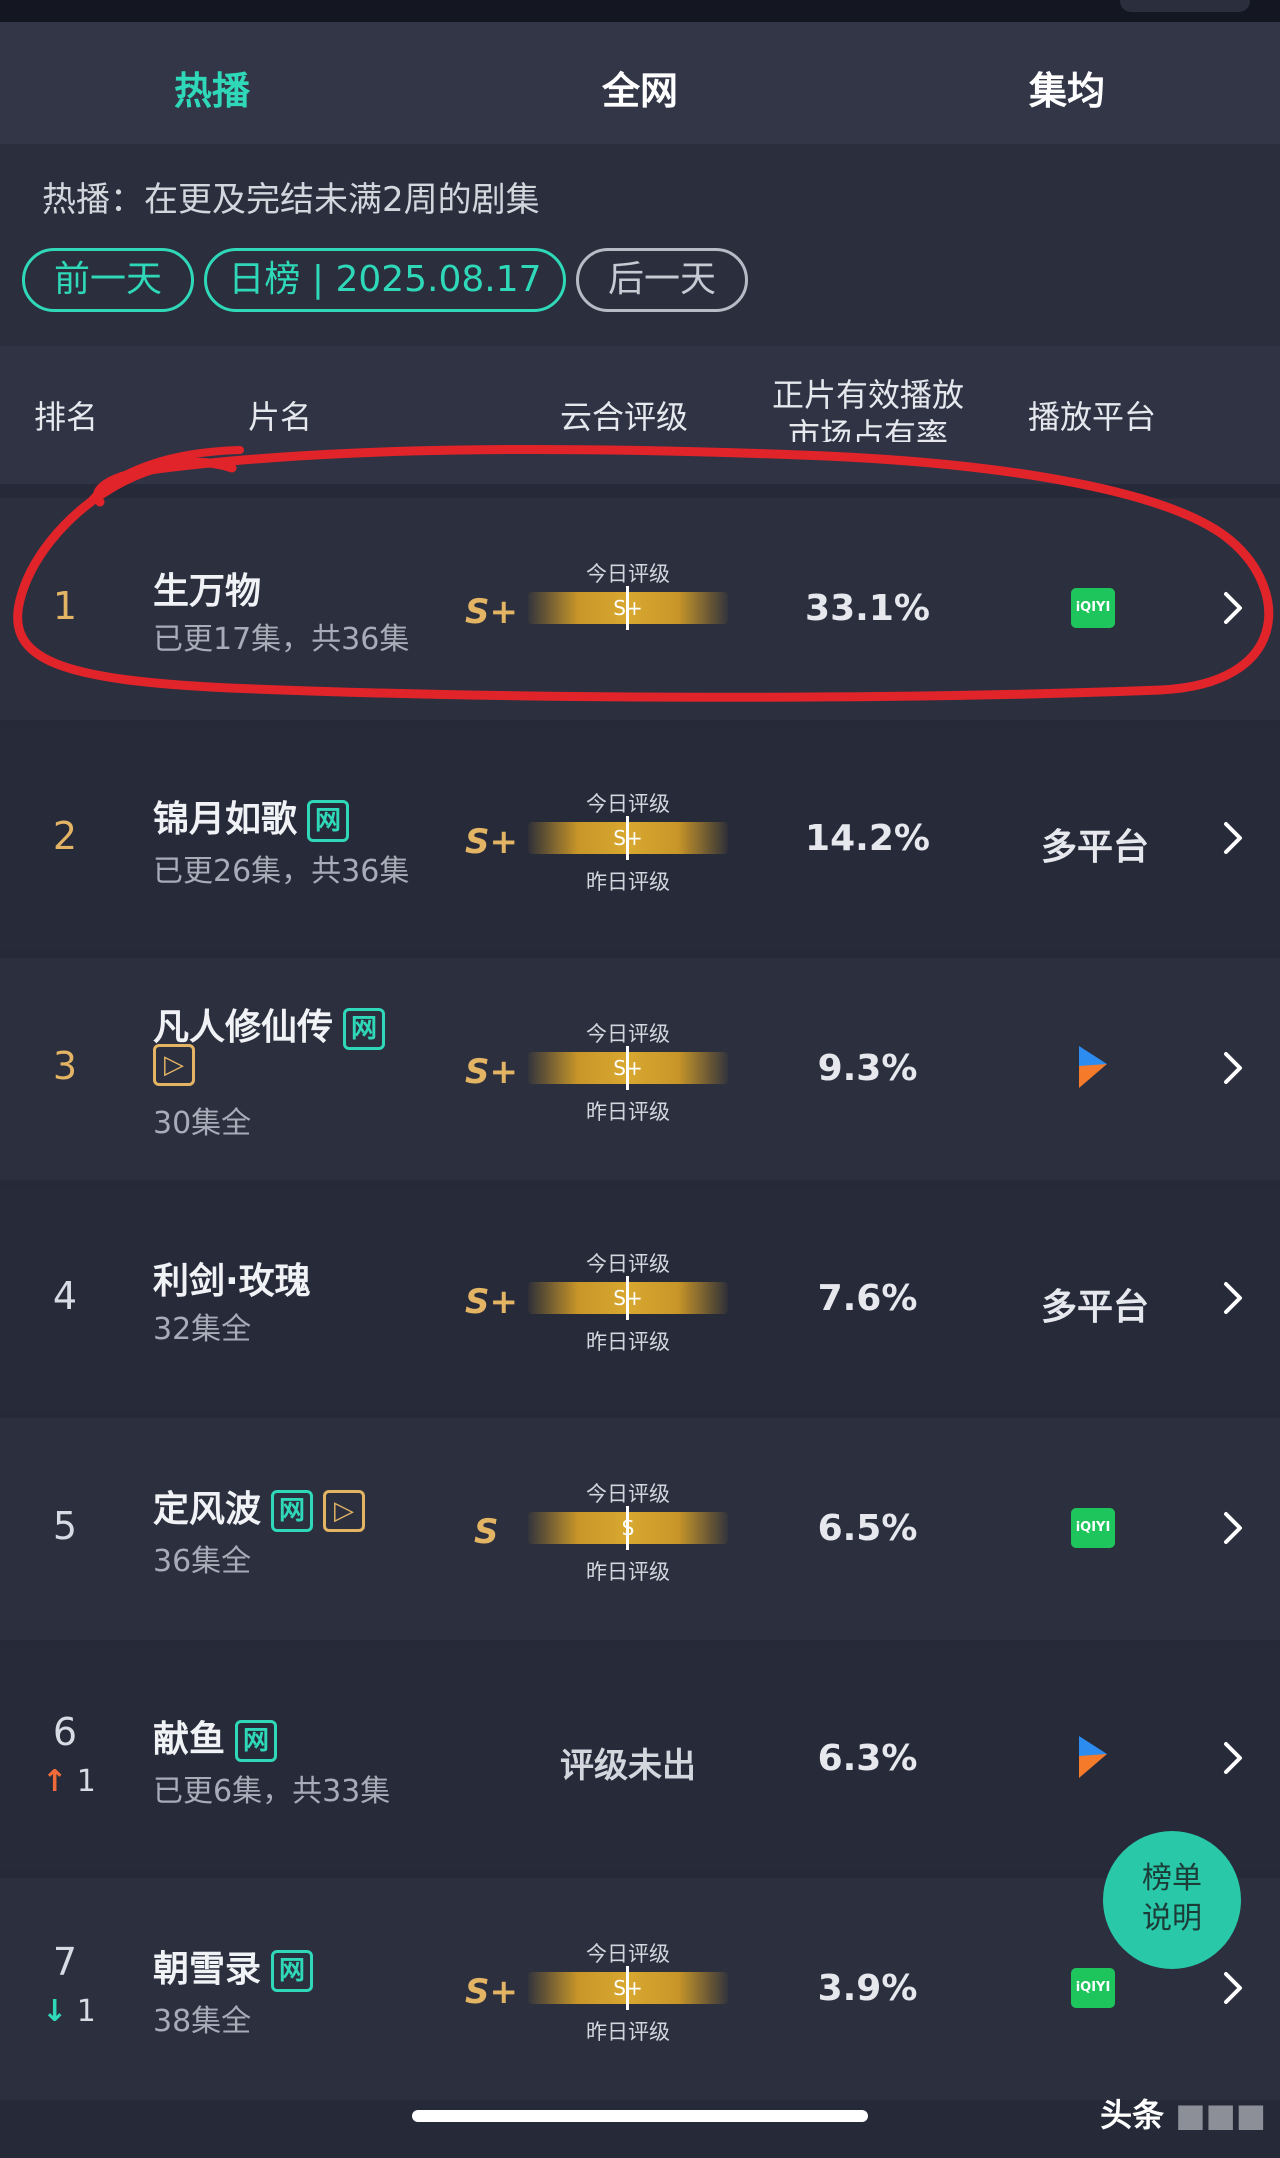 The image size is (1280, 2158). I want to click on episode-info: 30集全, so click(202, 1123).